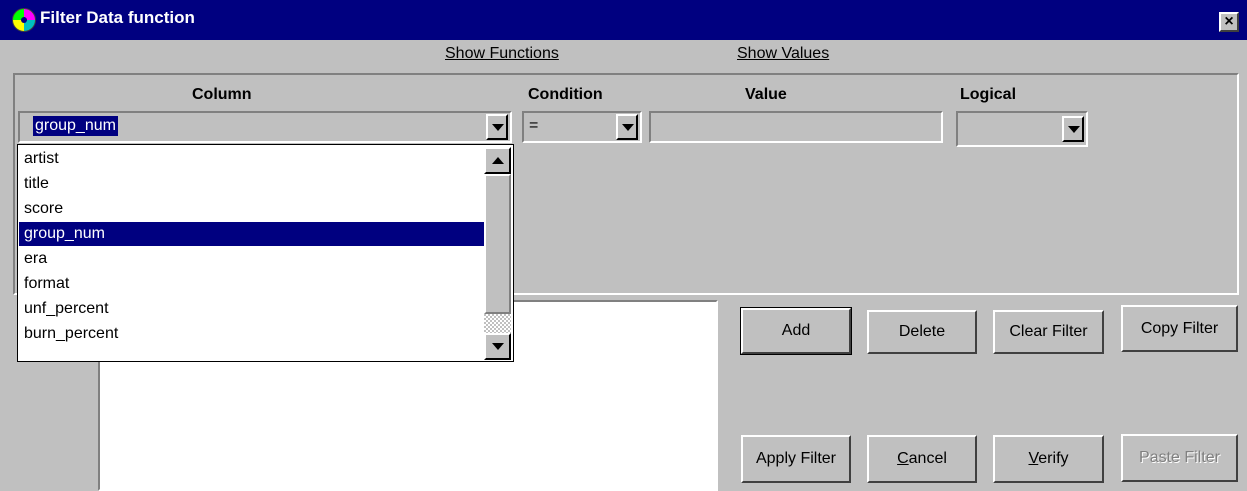  Describe the element at coordinates (259, 284) in the screenshot. I see `list-item: format` at that location.